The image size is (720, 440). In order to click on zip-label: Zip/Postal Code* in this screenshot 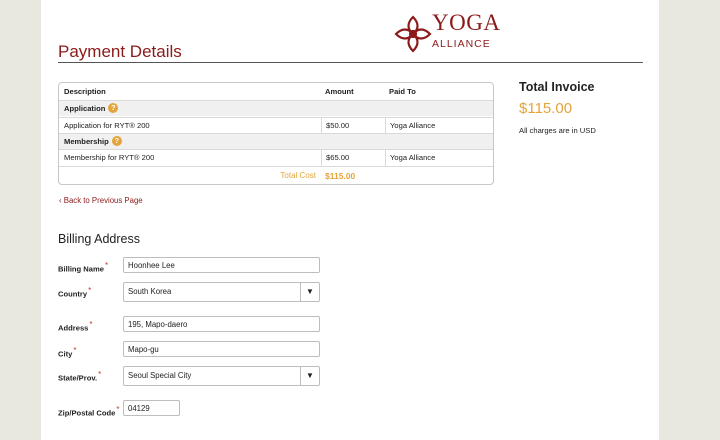, I will do `click(89, 411)`.